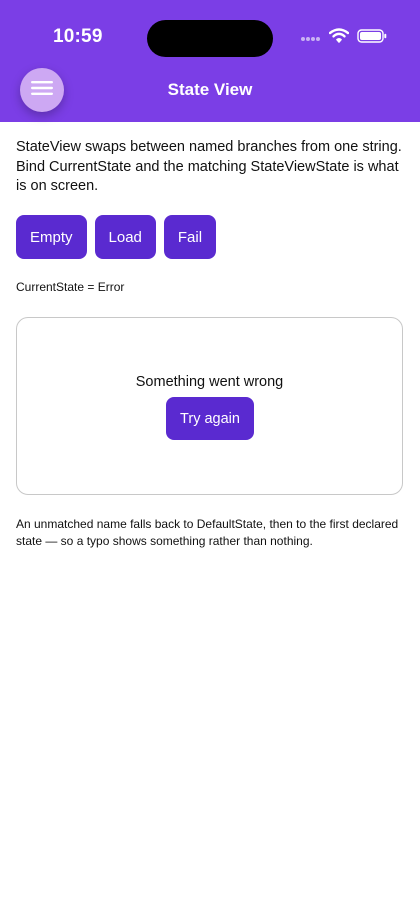 This screenshot has height=912, width=420. What do you see at coordinates (210, 418) in the screenshot?
I see `try-again-button: Try again` at bounding box center [210, 418].